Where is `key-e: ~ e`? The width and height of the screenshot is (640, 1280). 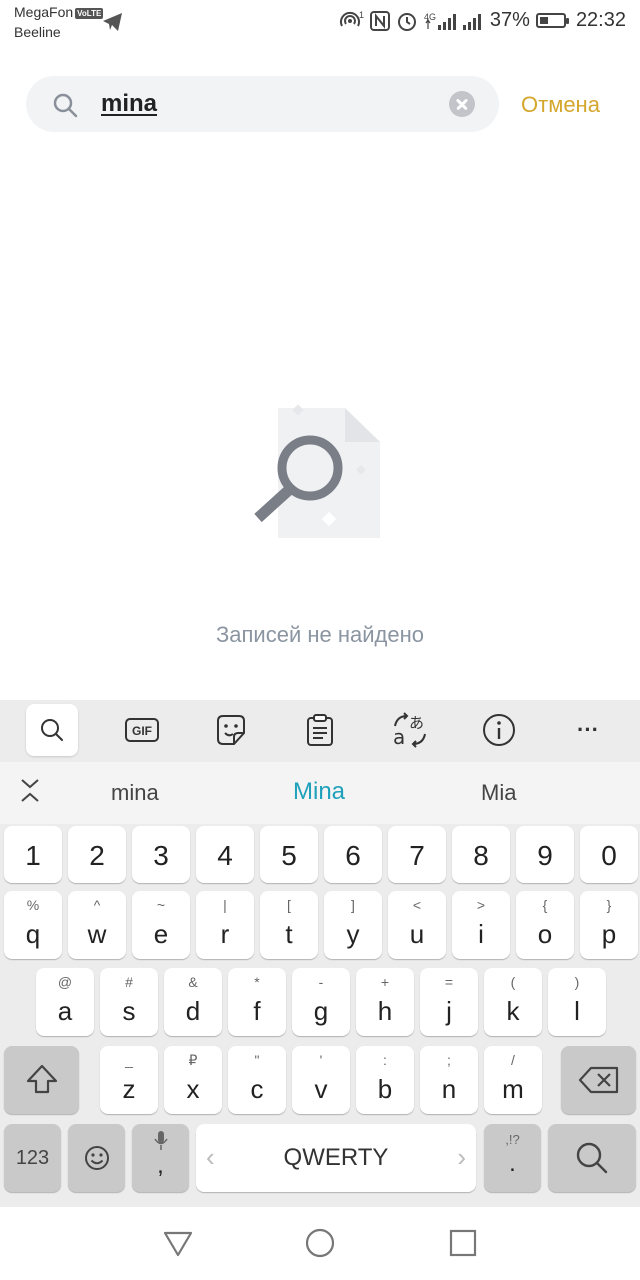
key-e: ~ e is located at coordinates (161, 925).